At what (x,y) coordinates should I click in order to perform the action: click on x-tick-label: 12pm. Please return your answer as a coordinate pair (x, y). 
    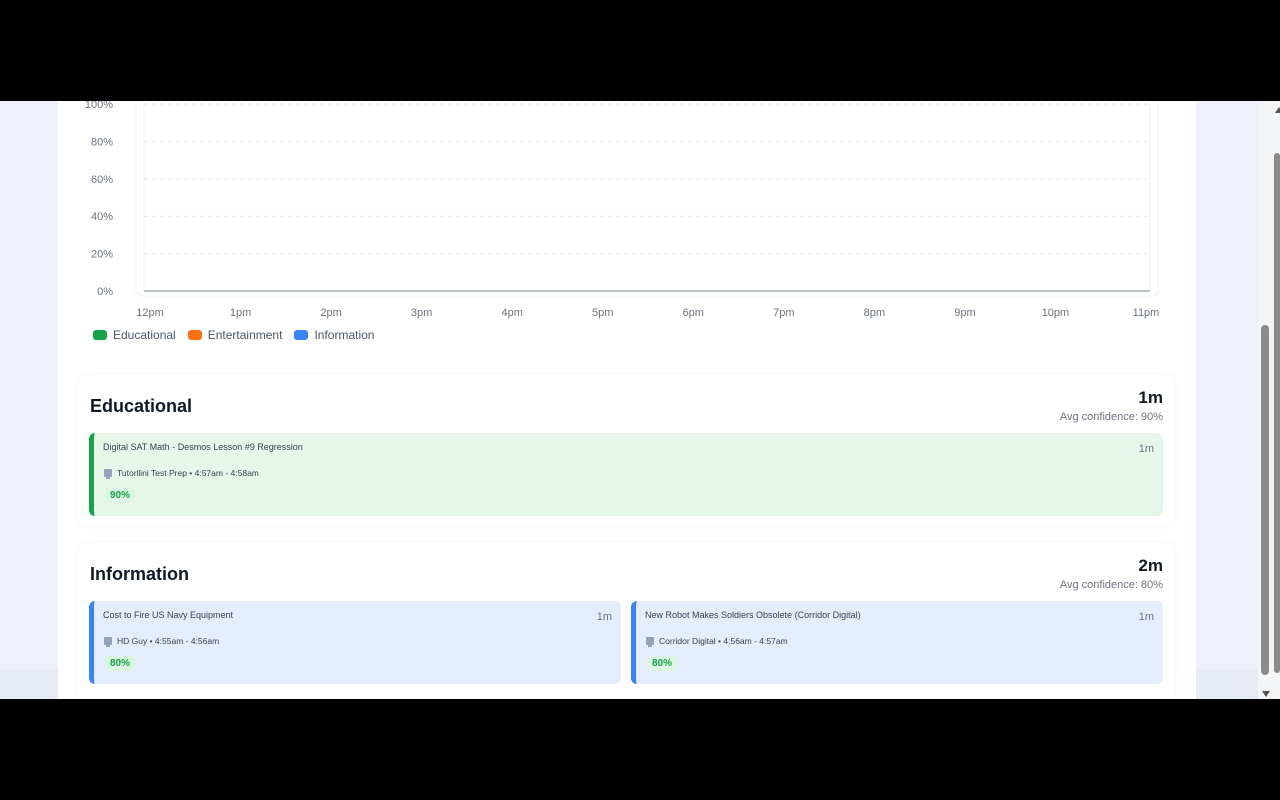
    Looking at the image, I should click on (150, 313).